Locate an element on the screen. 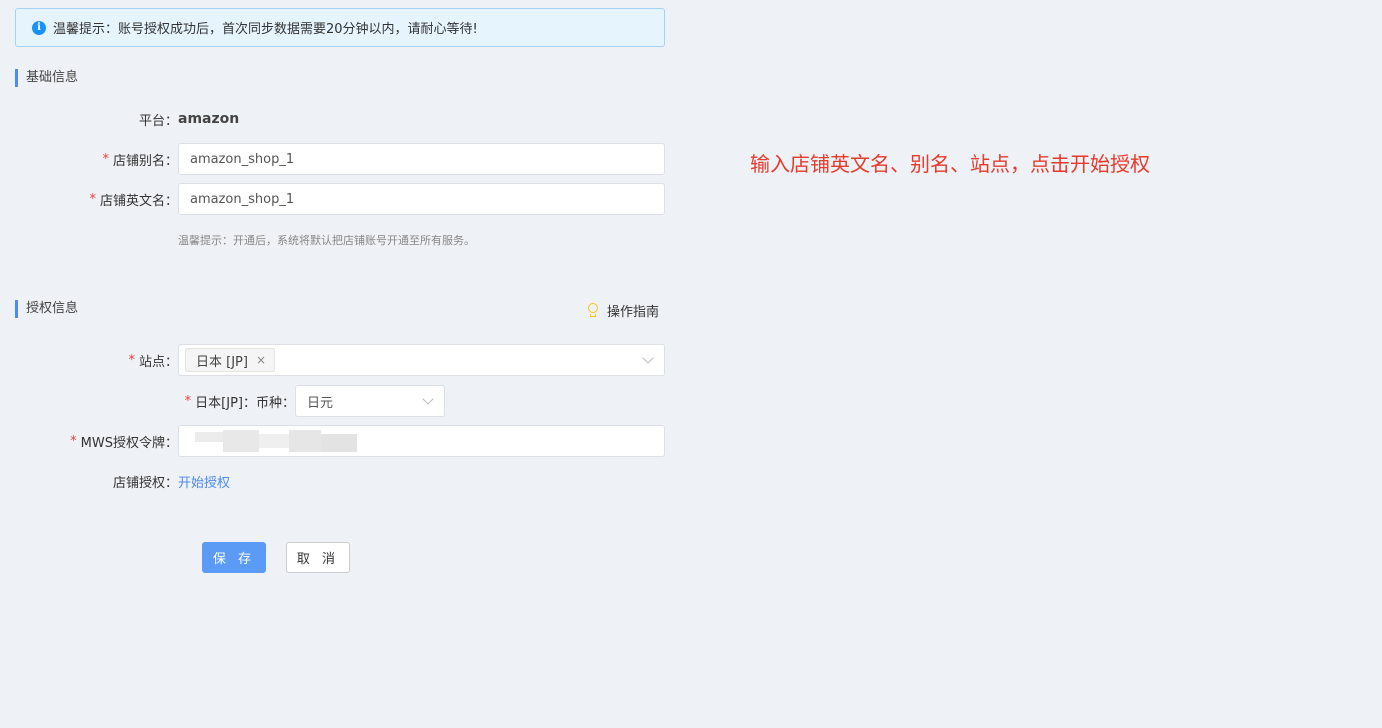  mws-token-label-row: * MWS授权令牌： is located at coordinates (89, 441).